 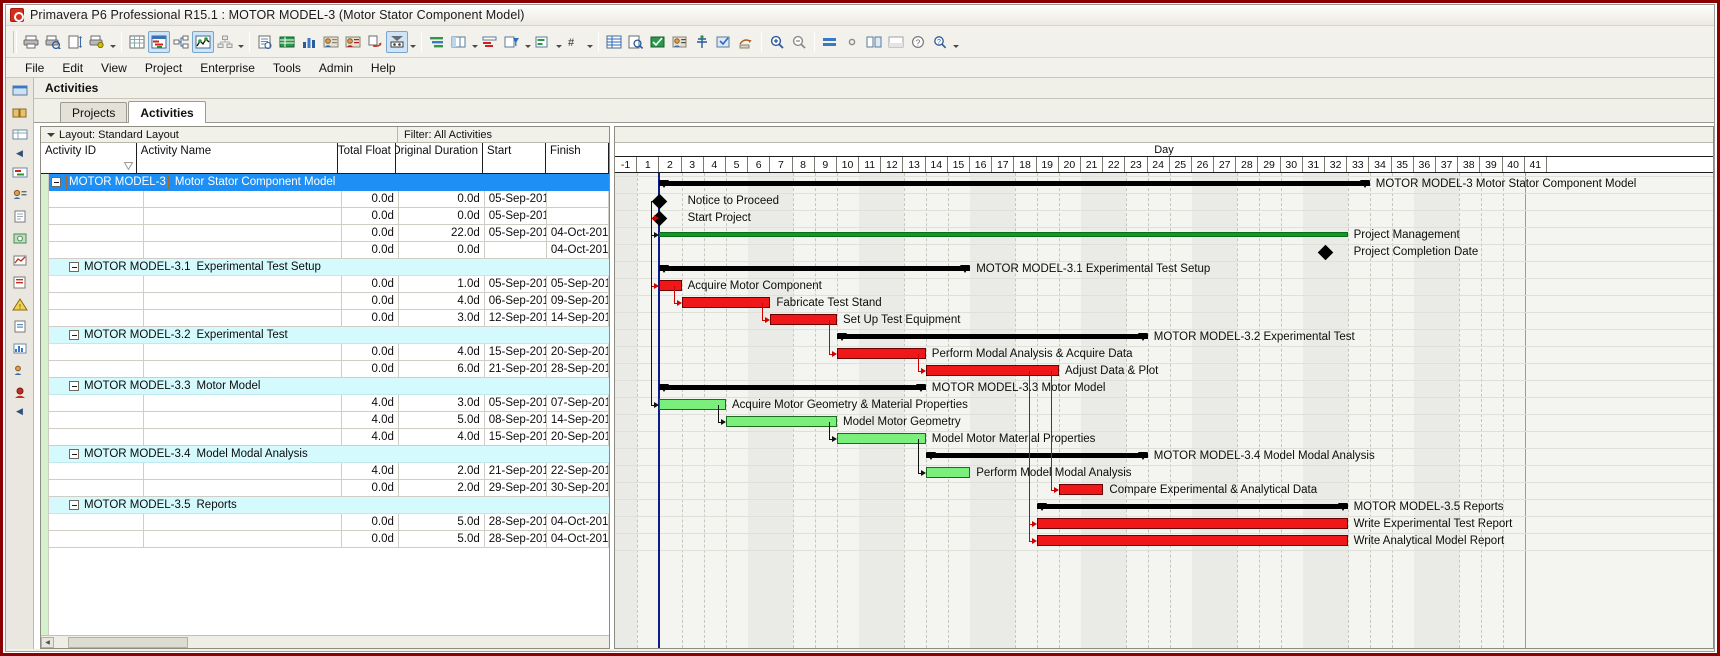 I want to click on menu-admin: Admin, so click(x=336, y=68).